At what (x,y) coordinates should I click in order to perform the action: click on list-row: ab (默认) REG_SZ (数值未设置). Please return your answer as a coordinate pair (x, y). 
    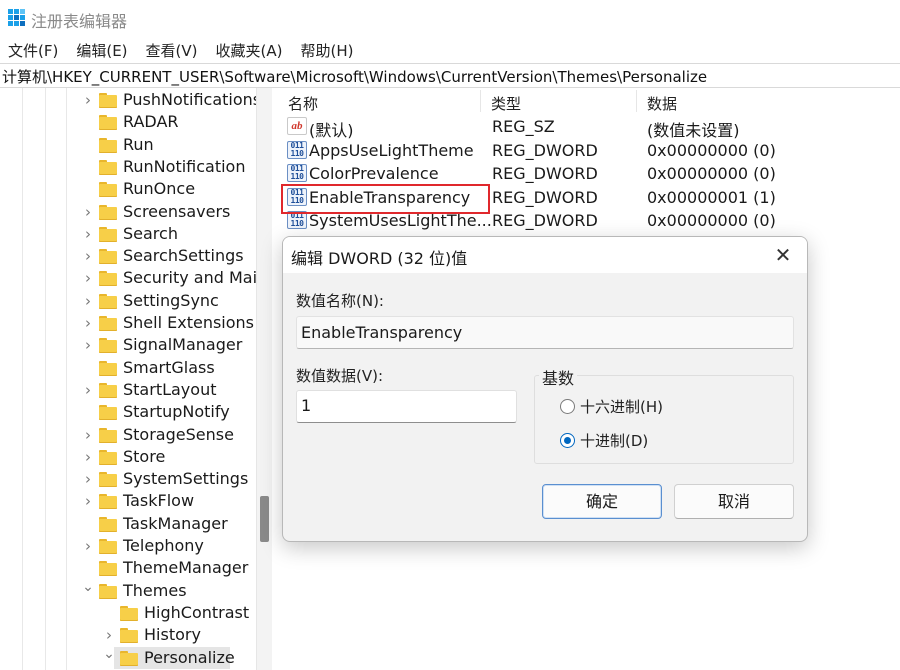
    Looking at the image, I should click on (589, 127).